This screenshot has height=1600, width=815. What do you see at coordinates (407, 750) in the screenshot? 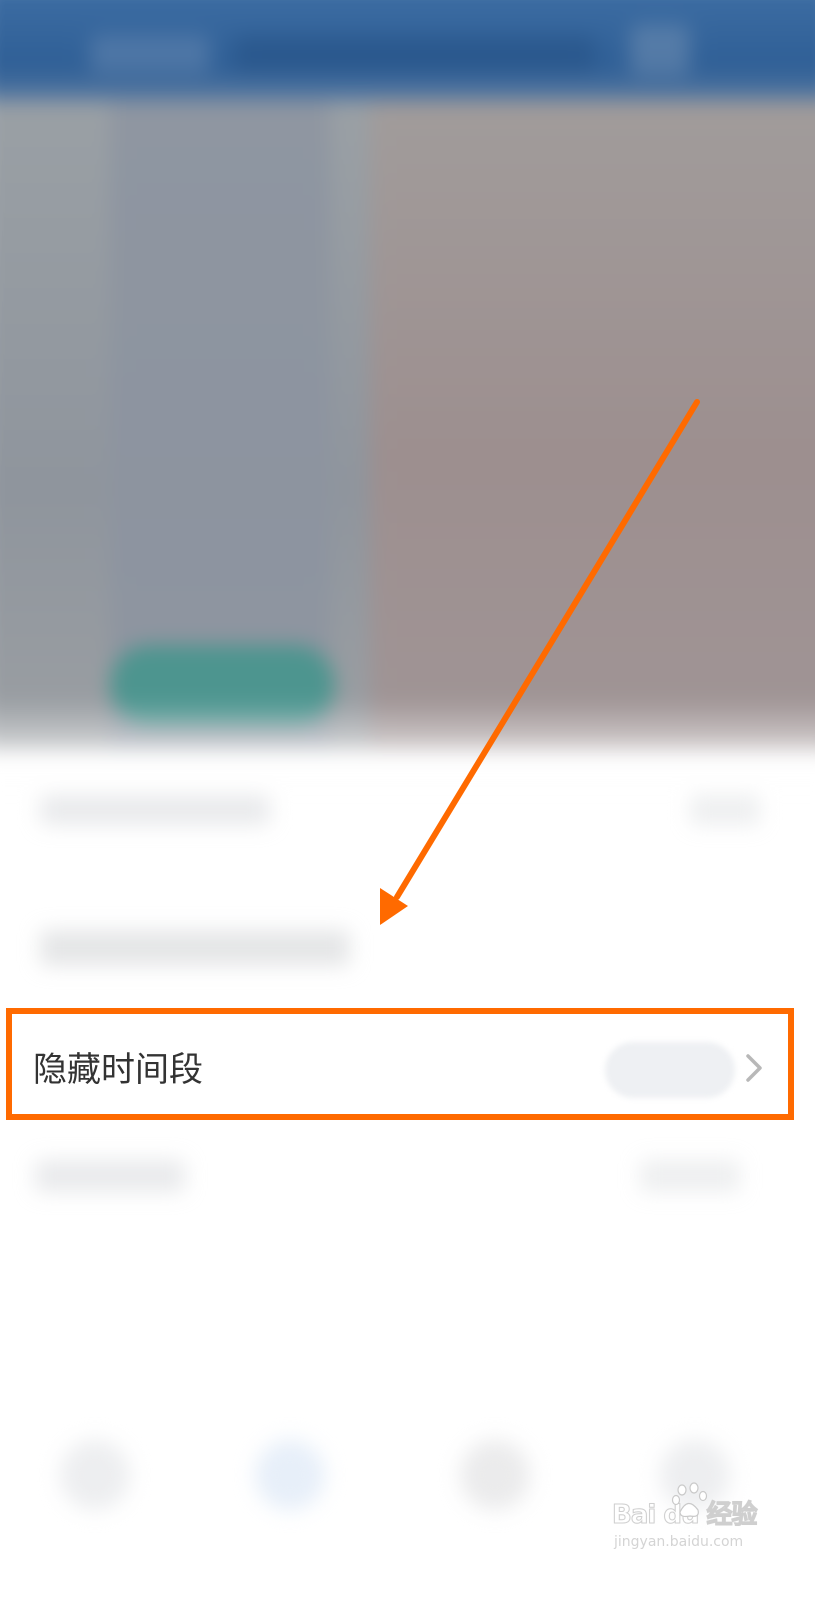
I see `banner-fade` at bounding box center [407, 750].